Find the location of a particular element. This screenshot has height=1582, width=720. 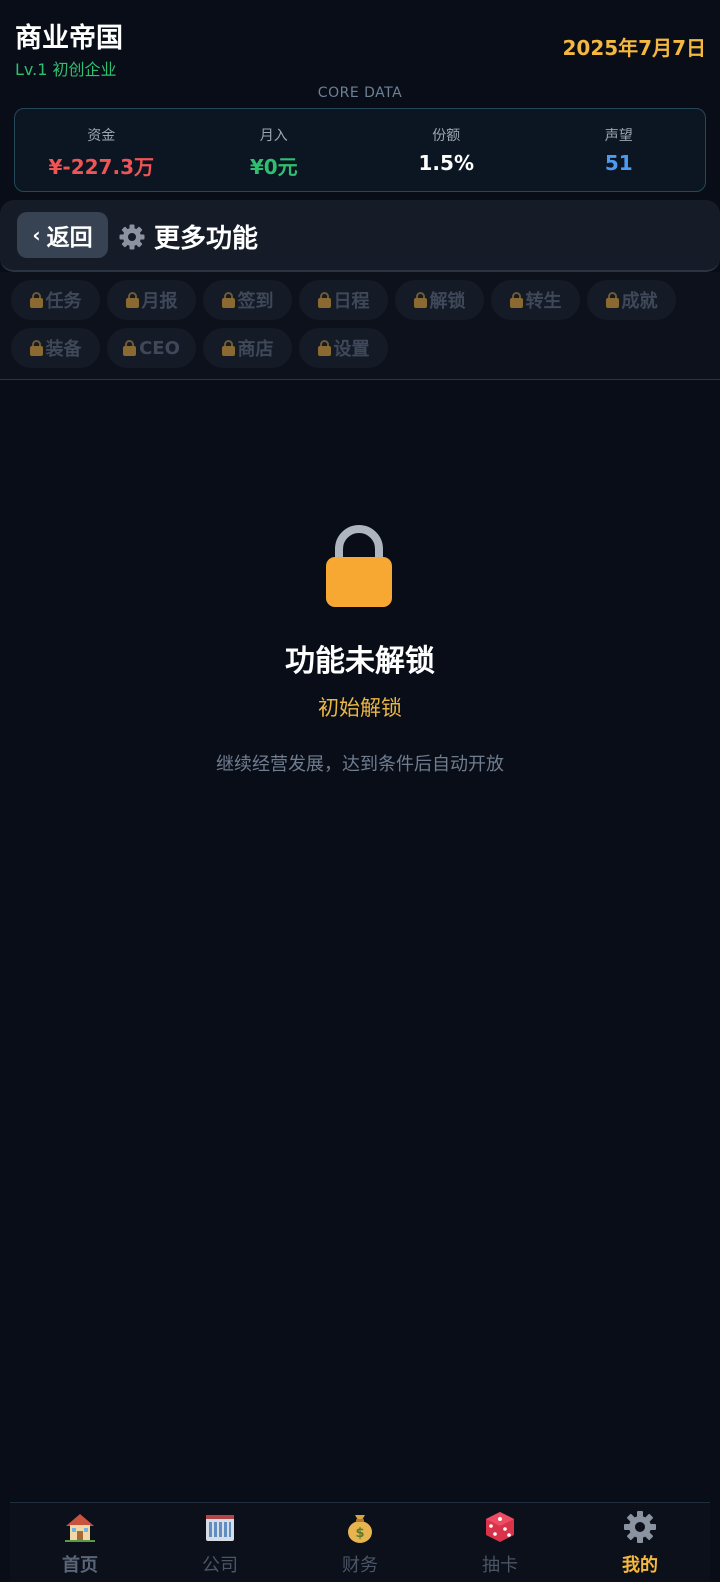

core-data-label: CORE DATA is located at coordinates (360, 93).